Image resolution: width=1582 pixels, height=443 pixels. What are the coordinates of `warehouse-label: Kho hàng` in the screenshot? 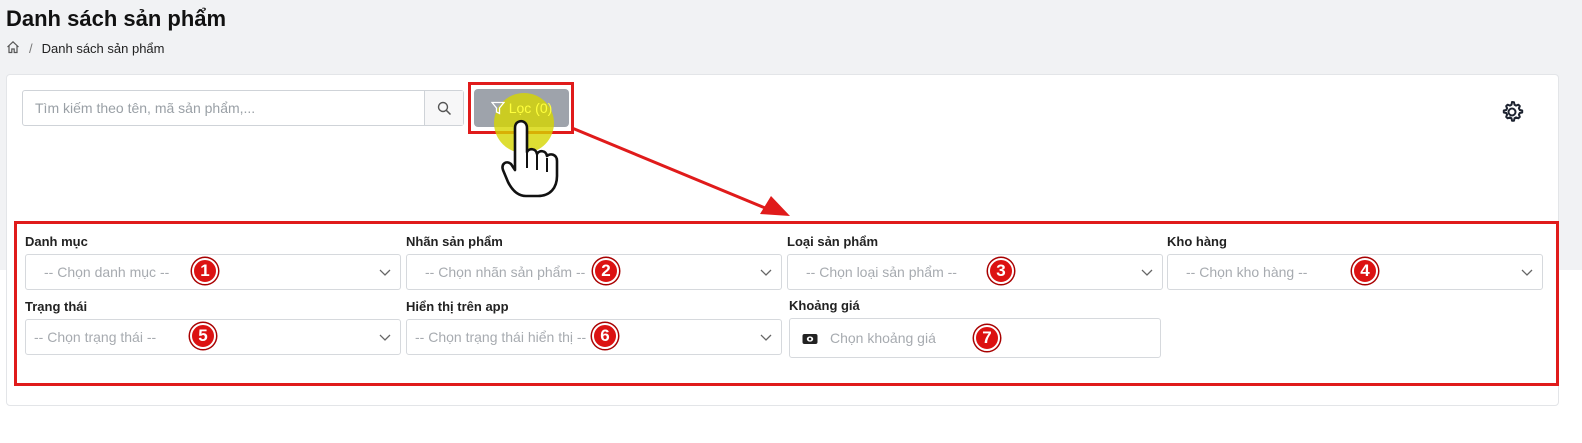 It's located at (1197, 241).